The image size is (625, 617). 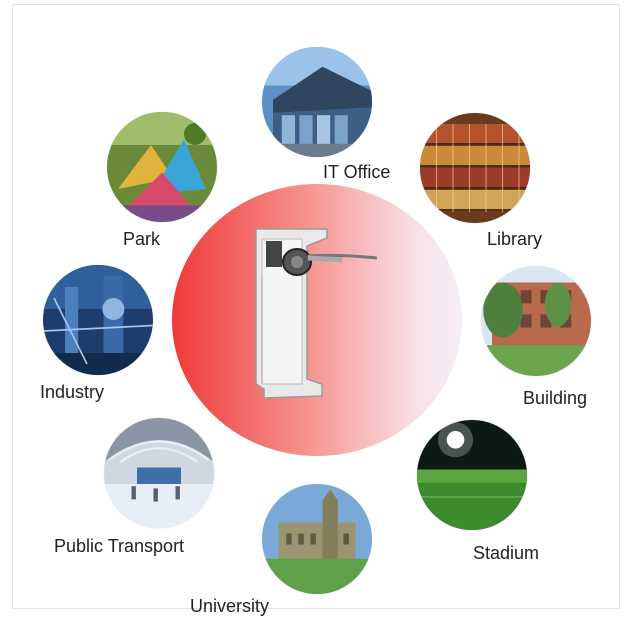 What do you see at coordinates (142, 239) in the screenshot?
I see `label-park: Park` at bounding box center [142, 239].